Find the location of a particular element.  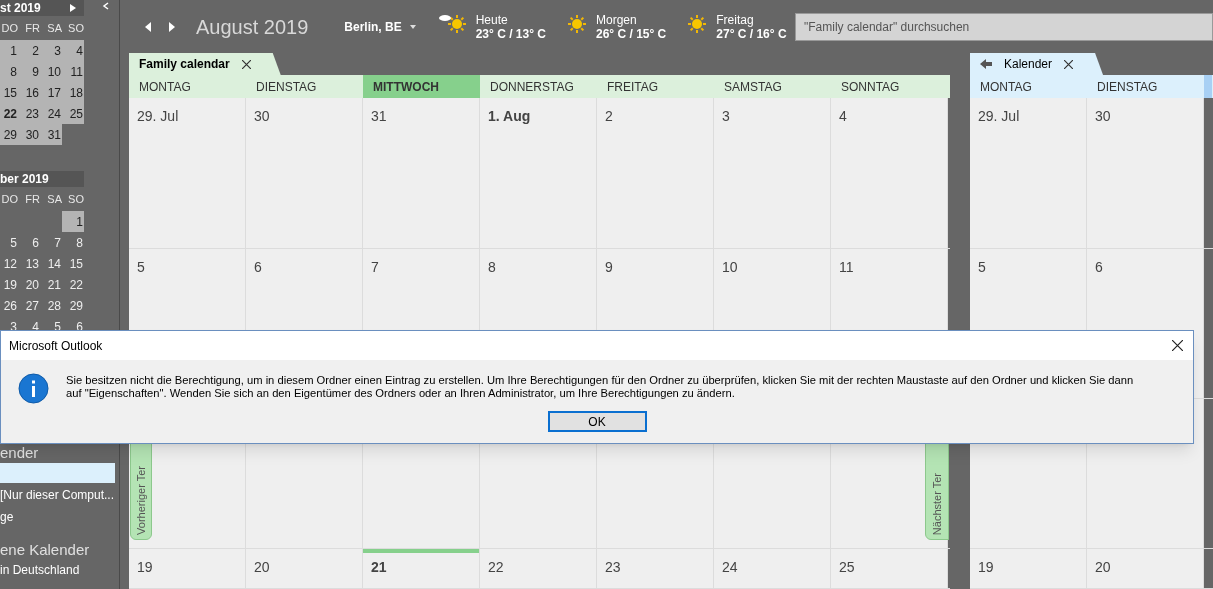

ok-button: OK is located at coordinates (597, 421).